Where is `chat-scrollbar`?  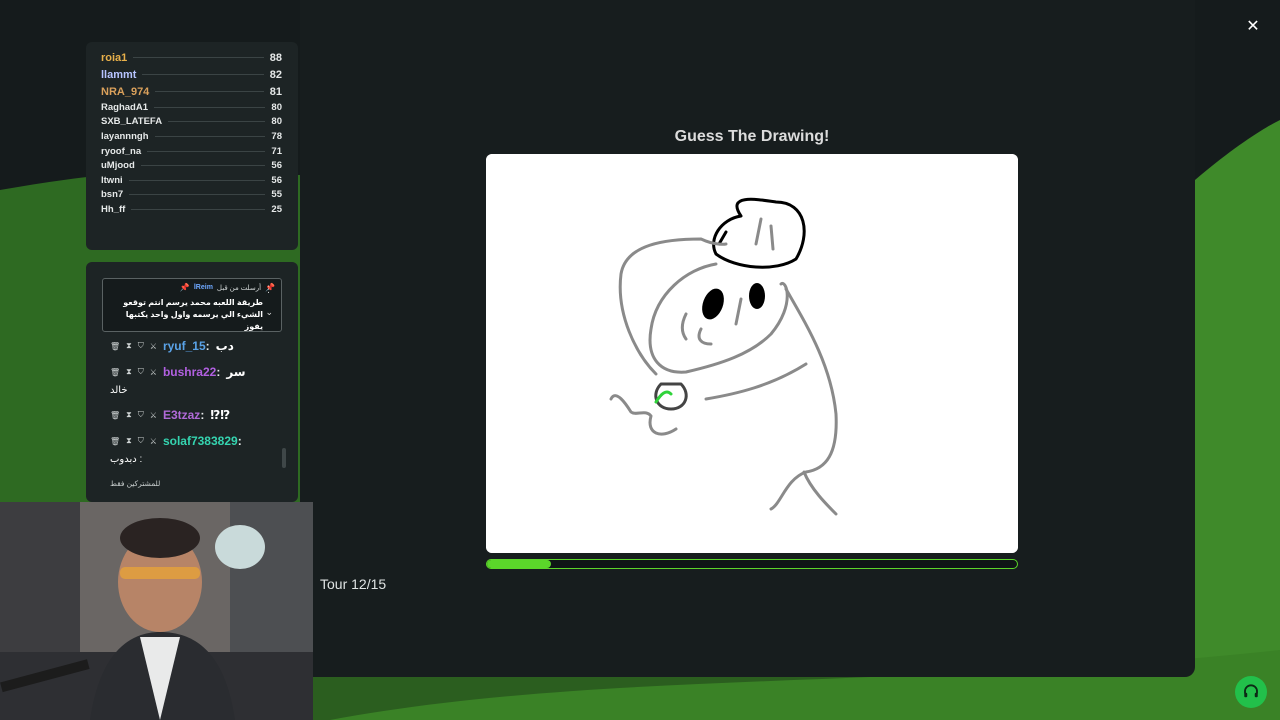
chat-scrollbar is located at coordinates (284, 458).